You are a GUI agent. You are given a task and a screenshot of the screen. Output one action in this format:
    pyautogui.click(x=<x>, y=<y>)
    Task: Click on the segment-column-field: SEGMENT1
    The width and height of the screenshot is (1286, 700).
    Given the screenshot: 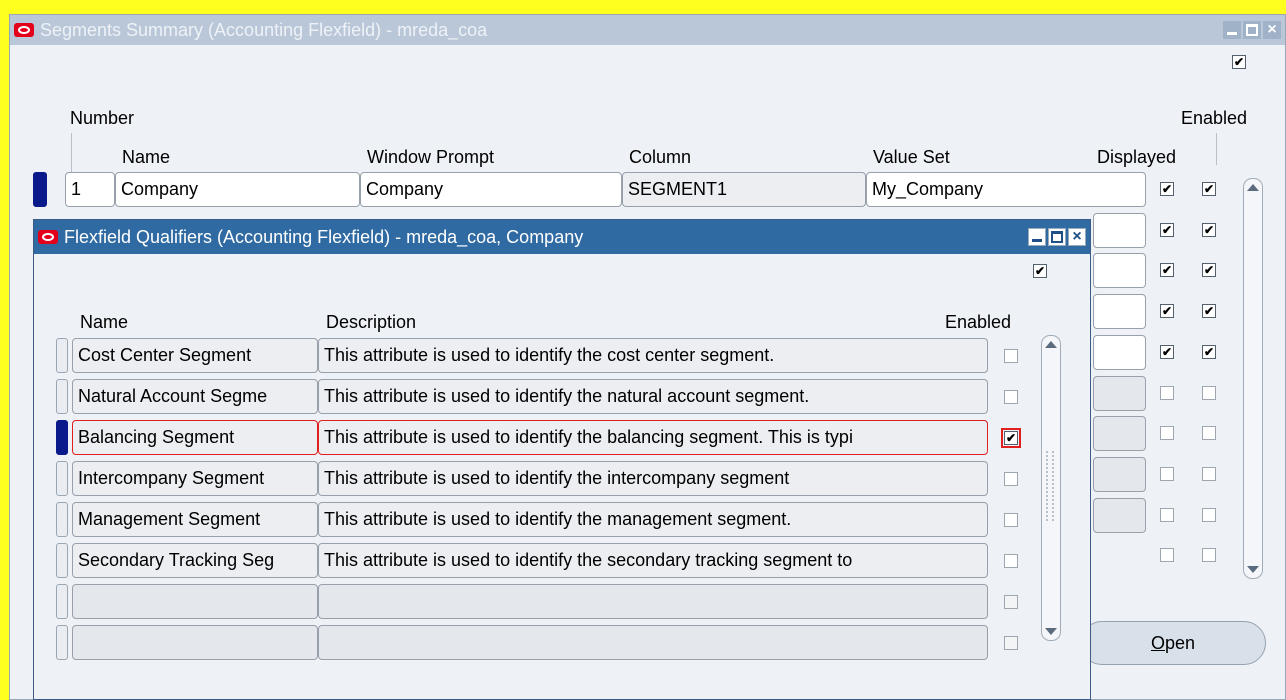 What is the action you would take?
    pyautogui.click(x=744, y=189)
    